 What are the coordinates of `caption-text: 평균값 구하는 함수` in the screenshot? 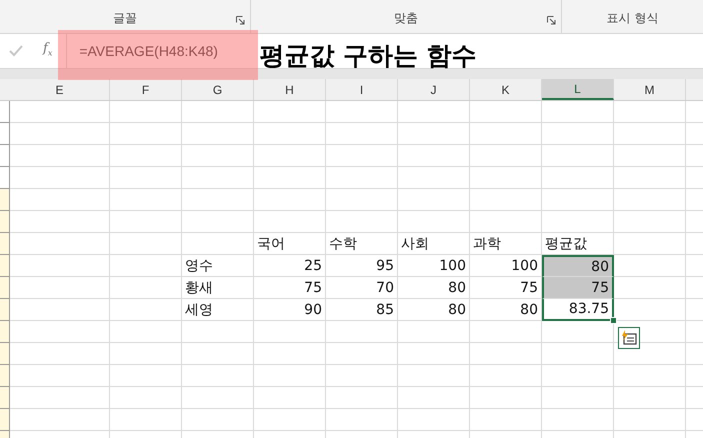 It's located at (368, 56).